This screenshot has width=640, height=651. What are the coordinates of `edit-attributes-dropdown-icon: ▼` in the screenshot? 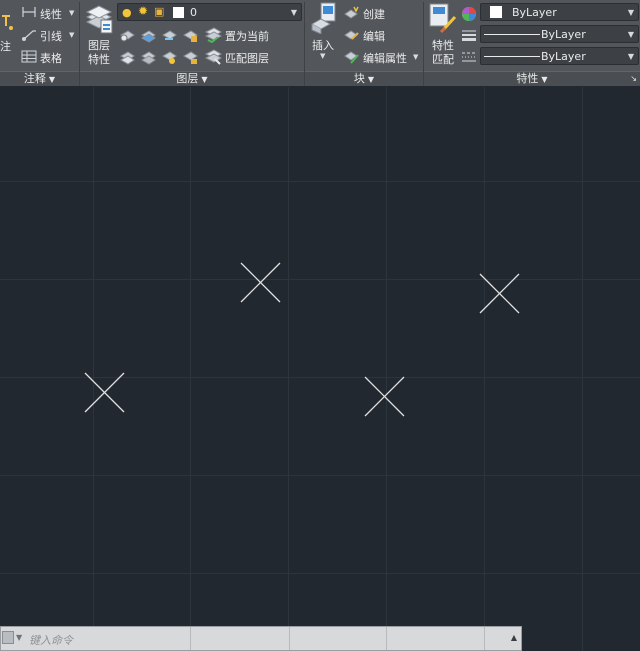 It's located at (415, 57).